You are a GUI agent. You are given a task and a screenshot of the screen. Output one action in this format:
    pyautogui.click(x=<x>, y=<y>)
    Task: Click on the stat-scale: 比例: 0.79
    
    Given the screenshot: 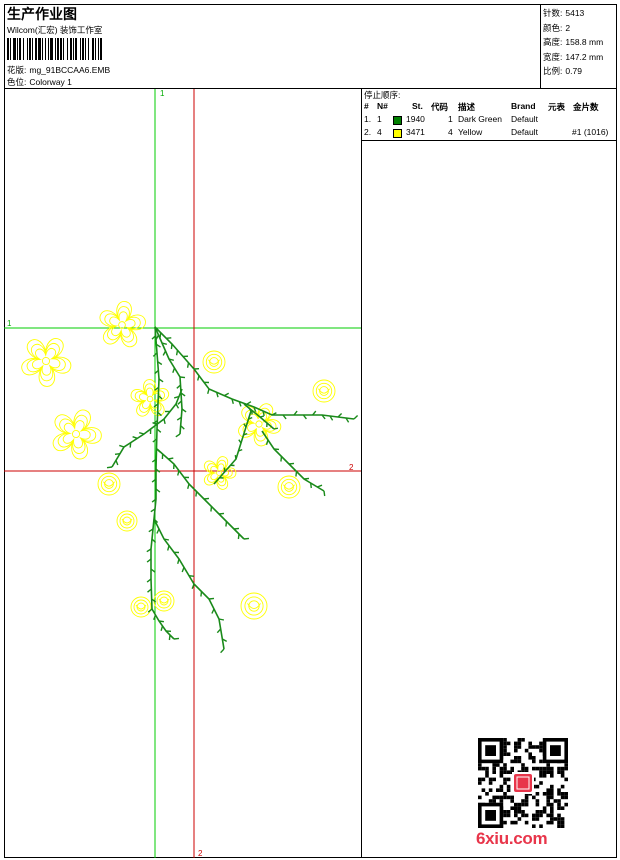 What is the action you would take?
    pyautogui.click(x=573, y=71)
    